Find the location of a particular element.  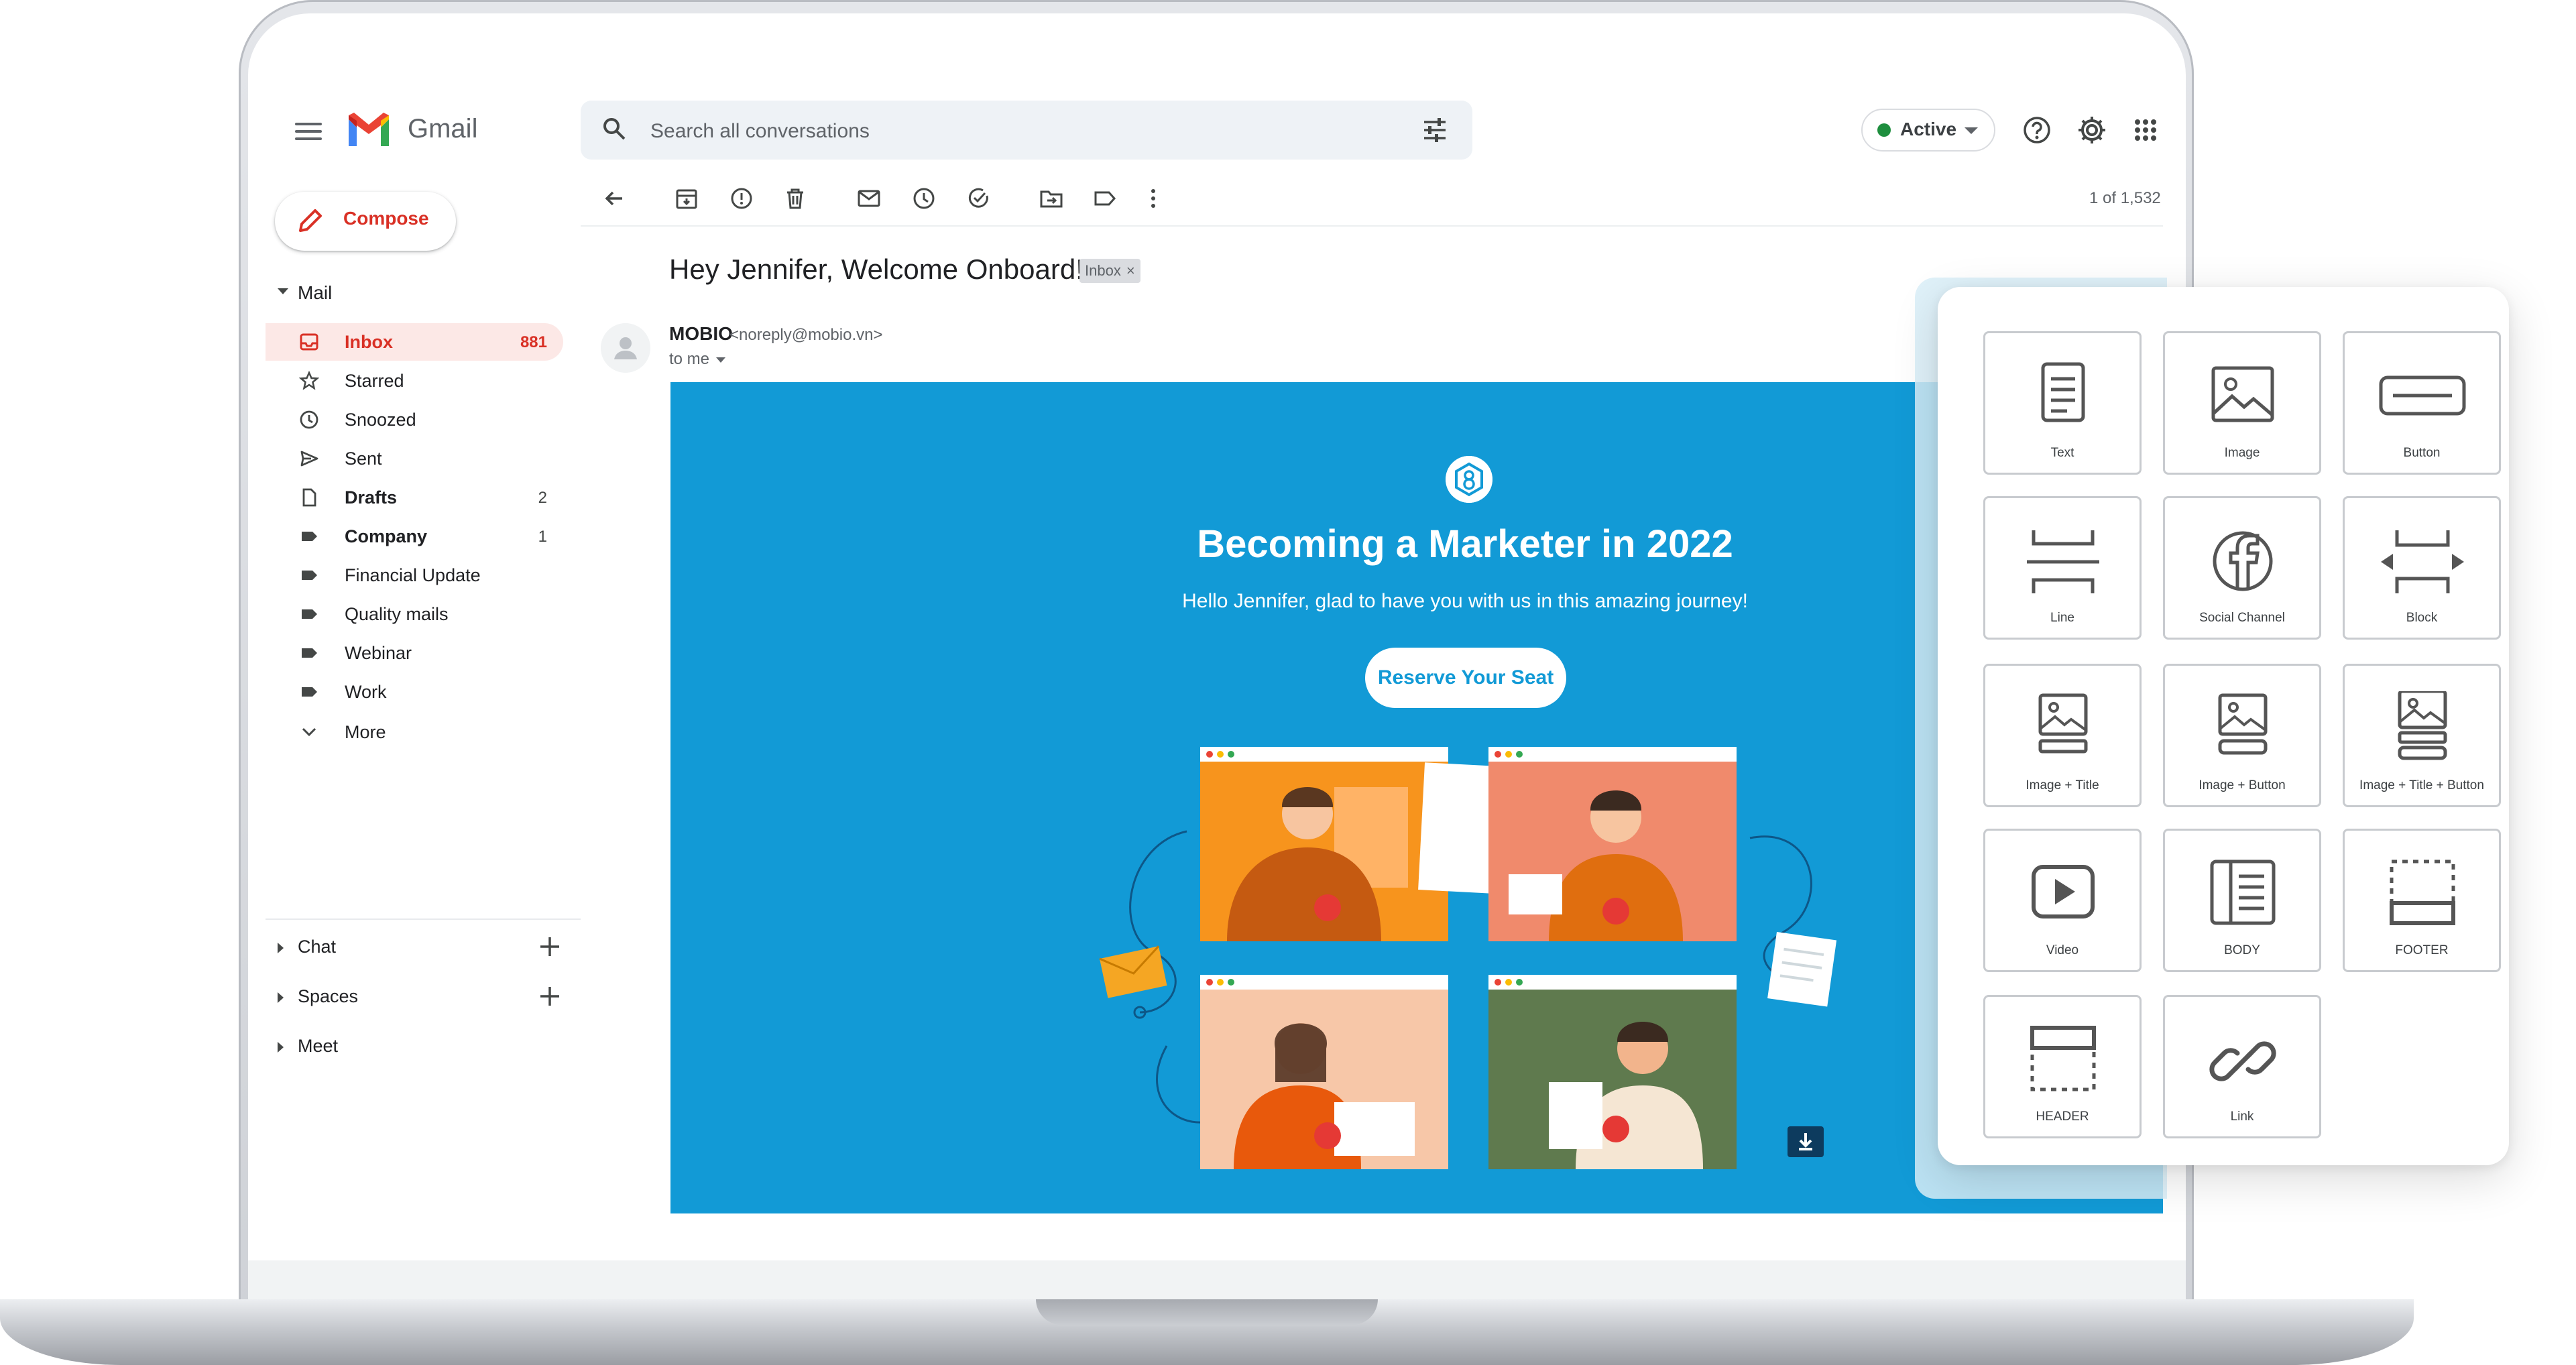

sidebar-item-sent: Sent is located at coordinates (414, 458).